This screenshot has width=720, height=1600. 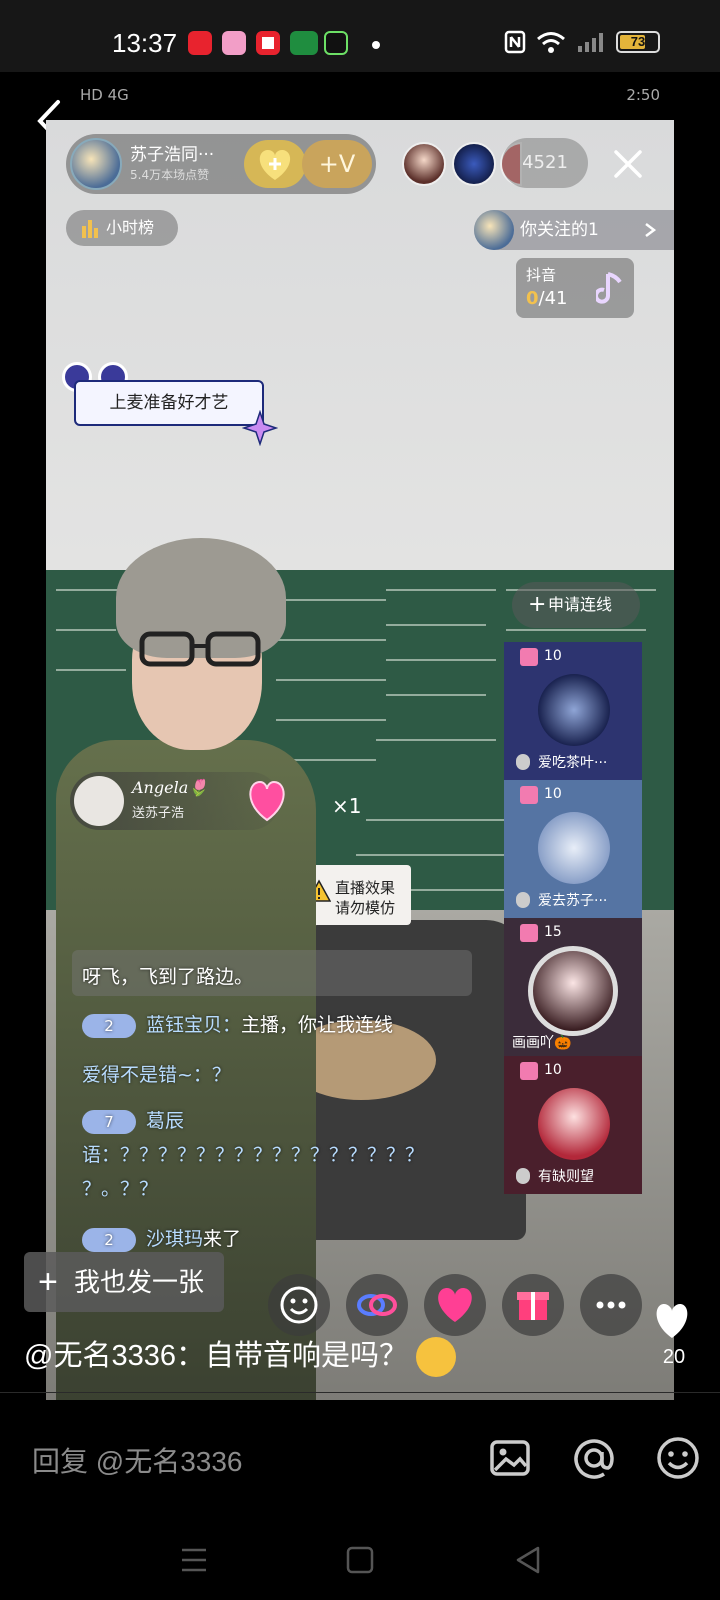 I want to click on more-dots-icon, so click(x=611, y=1305).